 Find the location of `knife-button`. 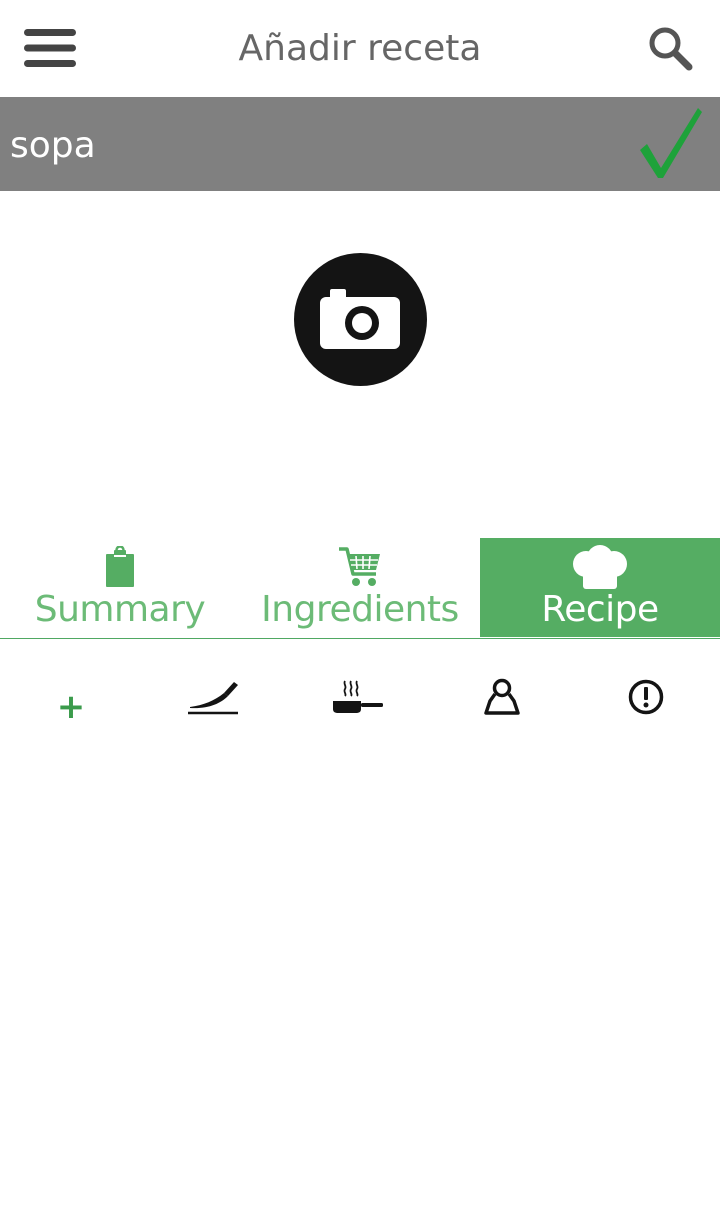

knife-button is located at coordinates (213, 697).